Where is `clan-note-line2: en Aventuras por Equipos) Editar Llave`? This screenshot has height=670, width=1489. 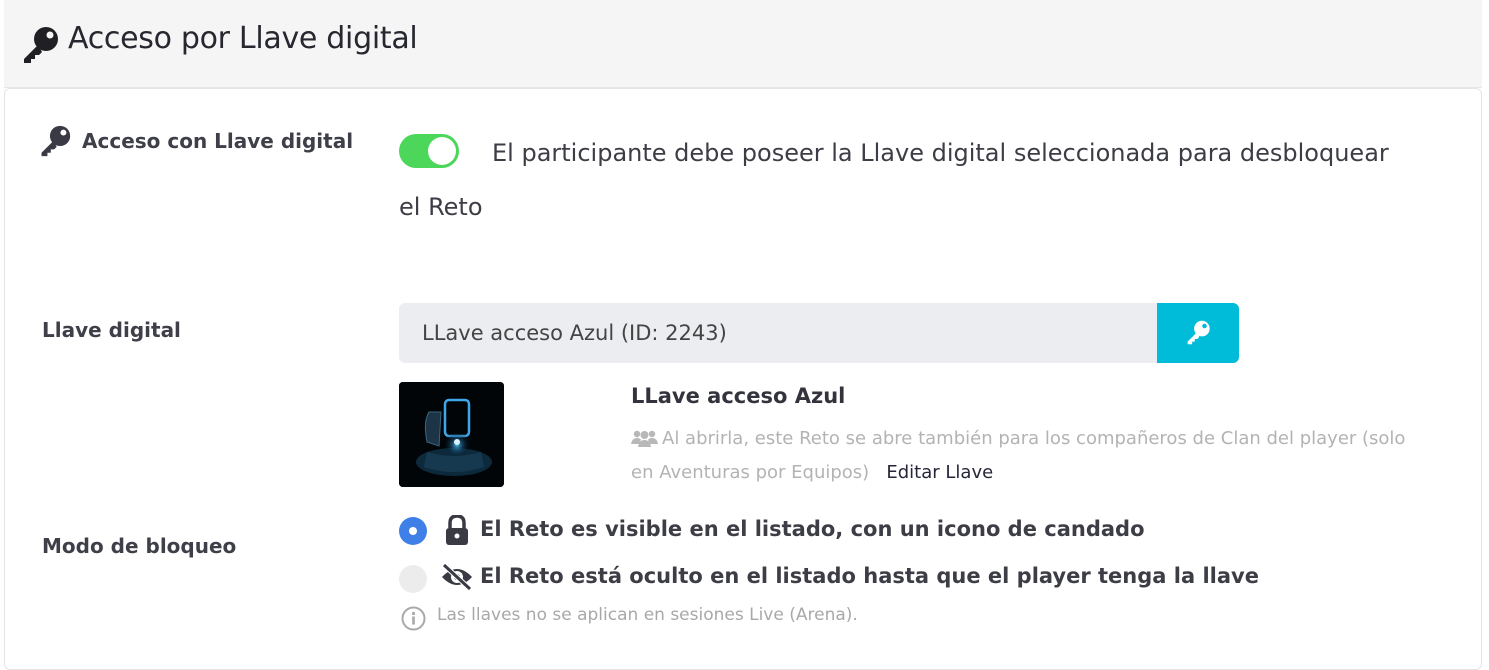
clan-note-line2: en Aventuras por Equipos) Editar Llave is located at coordinates (812, 473).